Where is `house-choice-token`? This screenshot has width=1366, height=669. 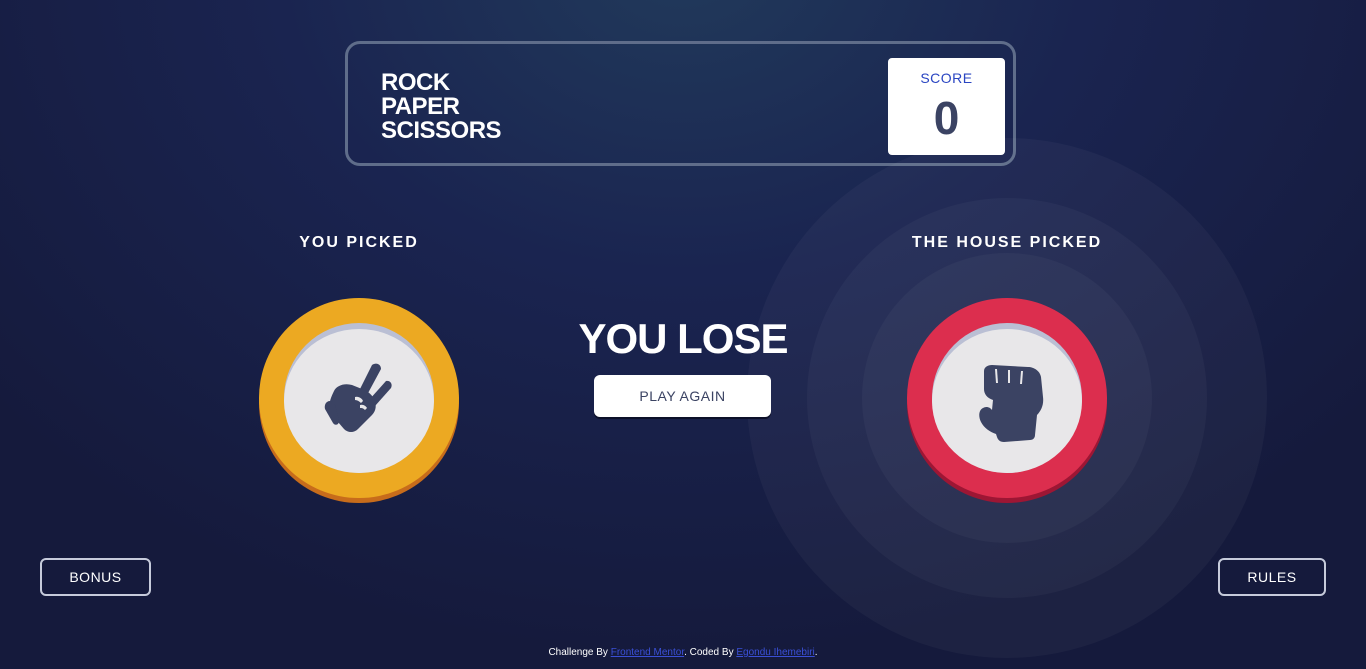
house-choice-token is located at coordinates (1007, 400).